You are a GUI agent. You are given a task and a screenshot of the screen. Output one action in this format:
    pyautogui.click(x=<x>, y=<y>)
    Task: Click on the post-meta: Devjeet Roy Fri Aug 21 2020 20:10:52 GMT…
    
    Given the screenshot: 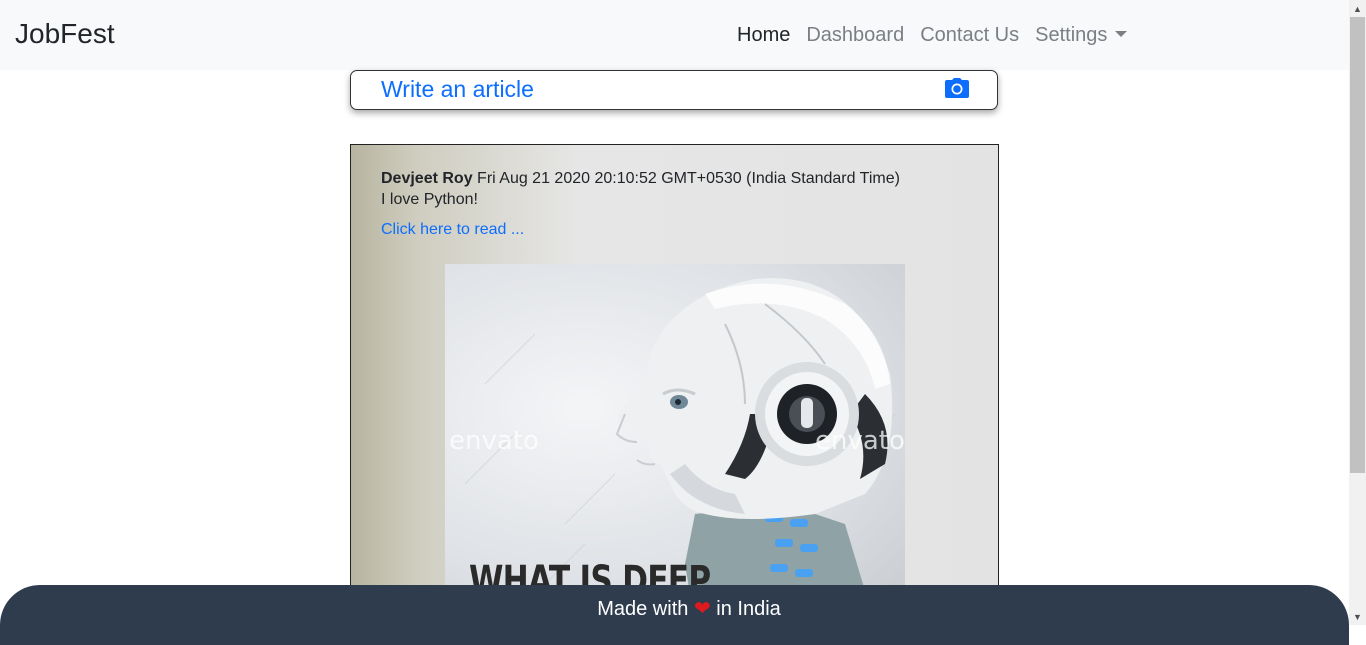 What is the action you would take?
    pyautogui.click(x=640, y=179)
    